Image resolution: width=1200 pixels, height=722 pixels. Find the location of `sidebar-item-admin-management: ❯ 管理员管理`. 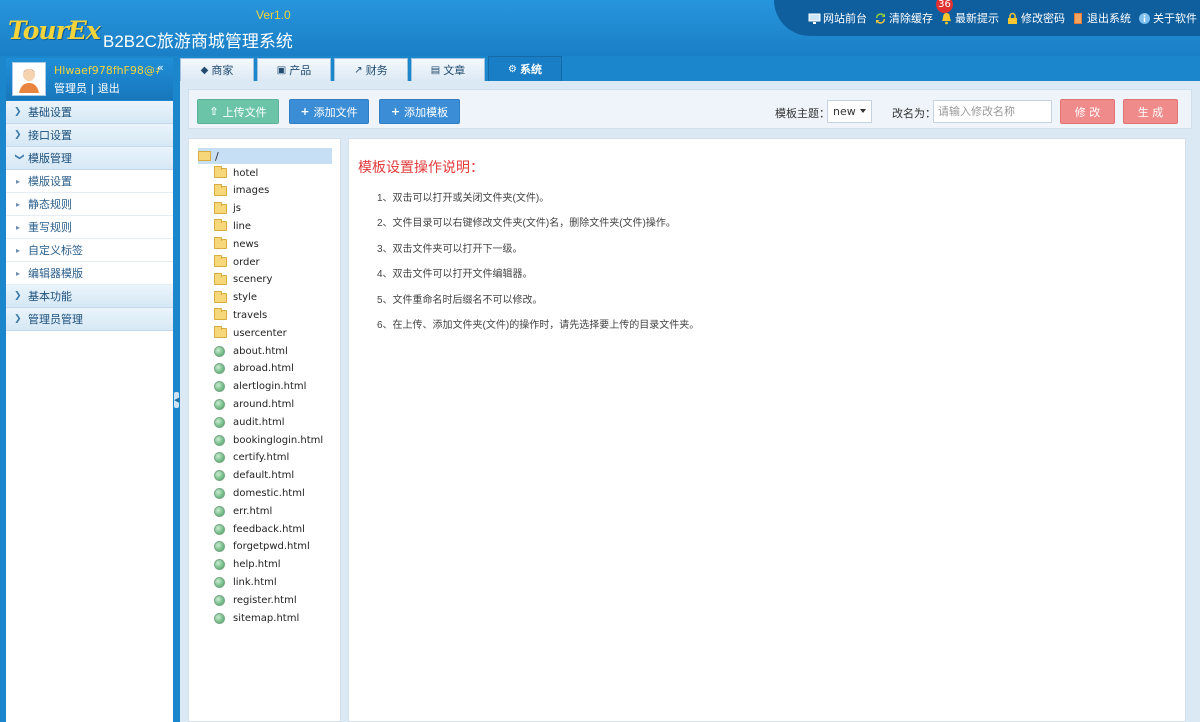

sidebar-item-admin-management: ❯ 管理员管理 is located at coordinates (89, 319).